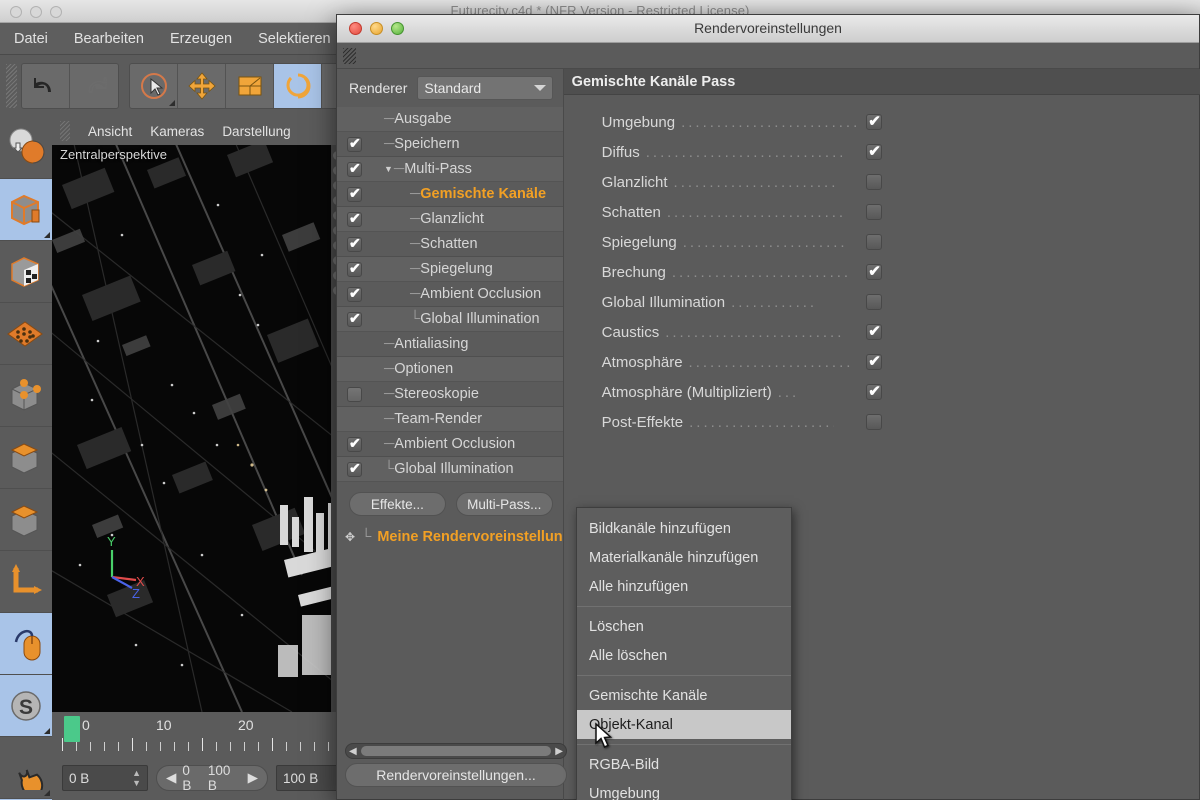  I want to click on move-tool-button, so click(202, 86).